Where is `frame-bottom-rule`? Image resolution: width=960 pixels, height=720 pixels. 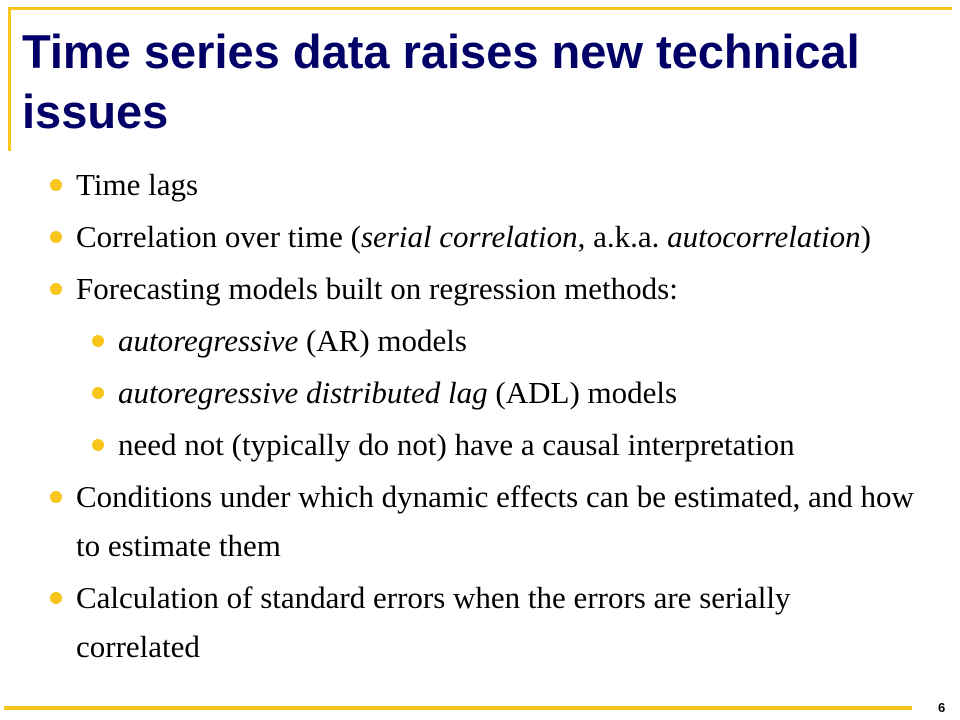 frame-bottom-rule is located at coordinates (458, 708).